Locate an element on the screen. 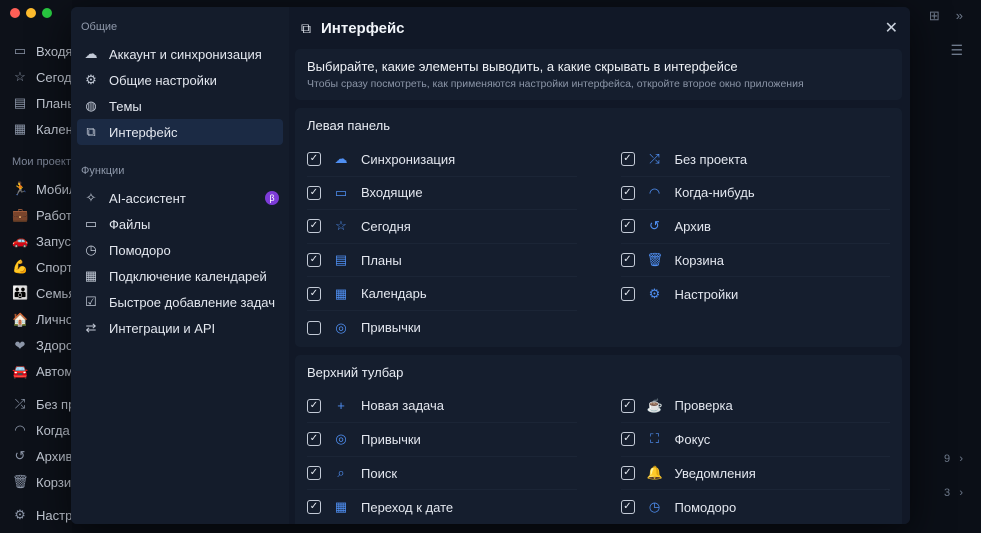 The image size is (981, 533). option-row: ✓ 🗑 Корзина is located at coordinates (755, 261).